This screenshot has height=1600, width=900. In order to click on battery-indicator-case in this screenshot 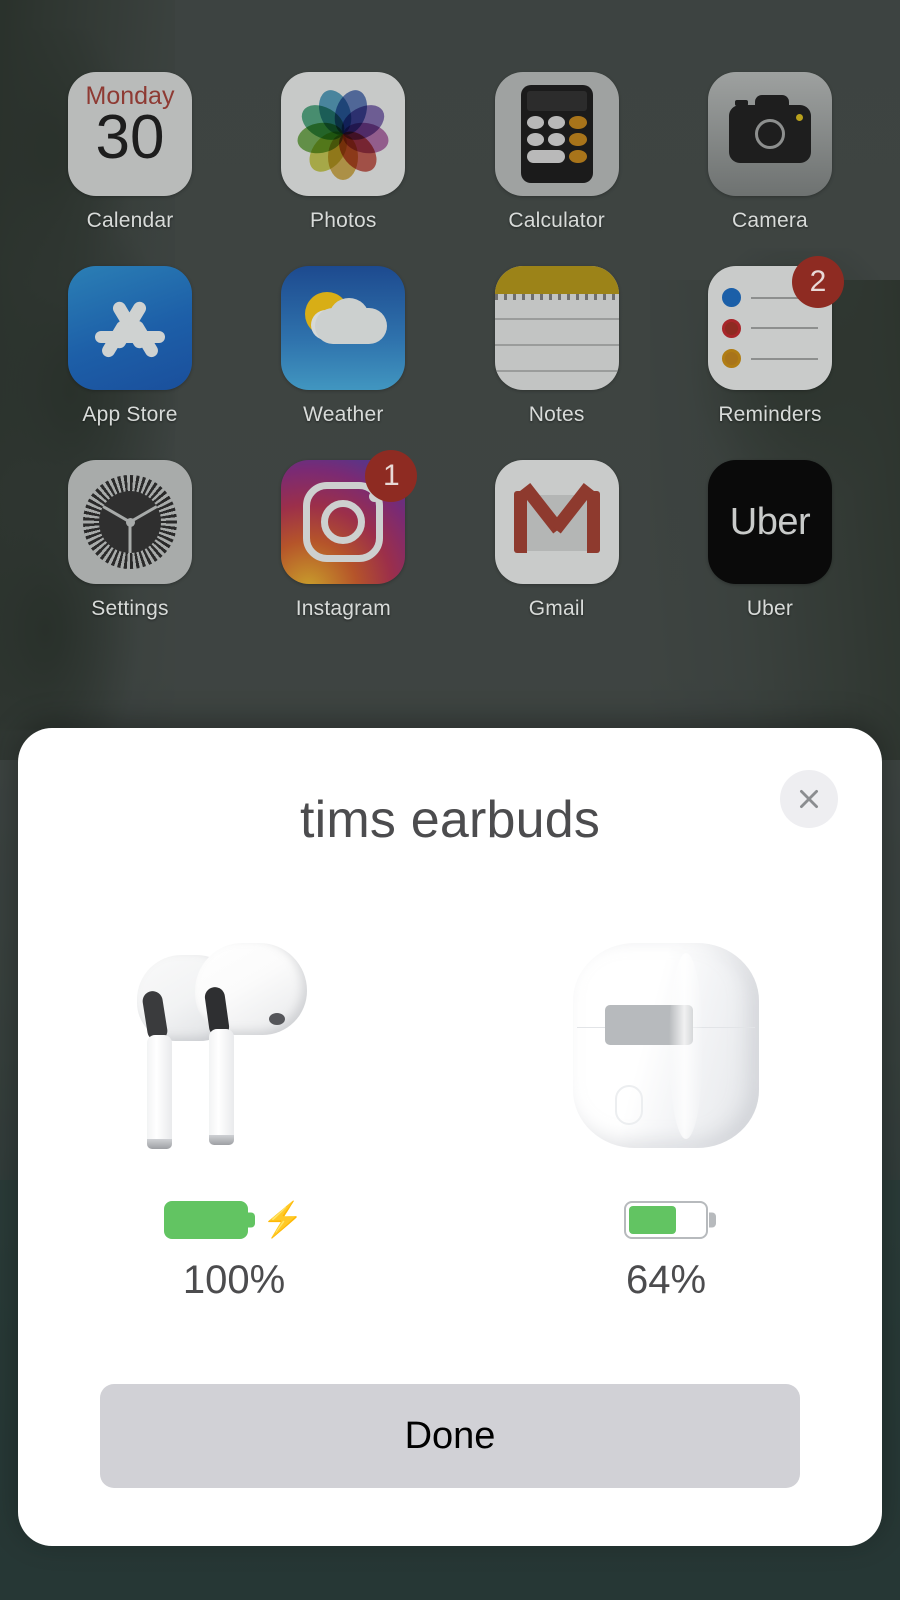, I will do `click(670, 1220)`.